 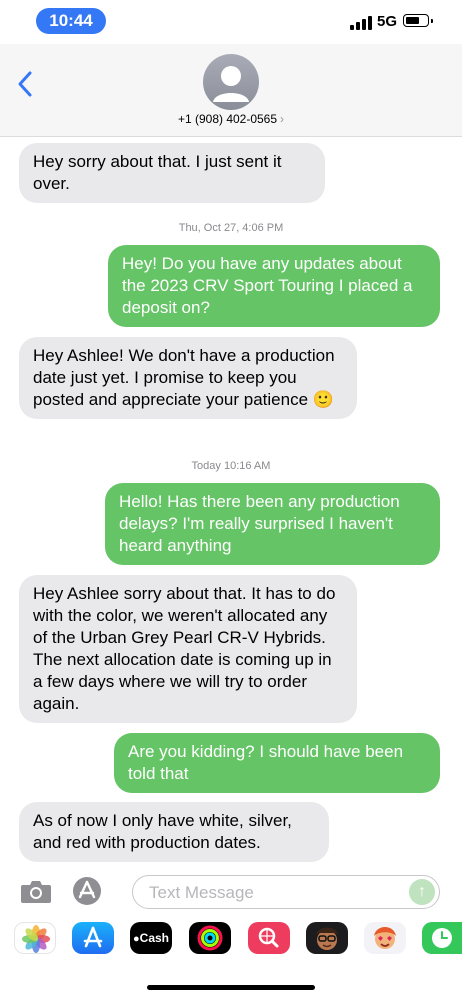 What do you see at coordinates (231, 228) in the screenshot?
I see `timestamp: Thu, Oct 27, 4:06 PM` at bounding box center [231, 228].